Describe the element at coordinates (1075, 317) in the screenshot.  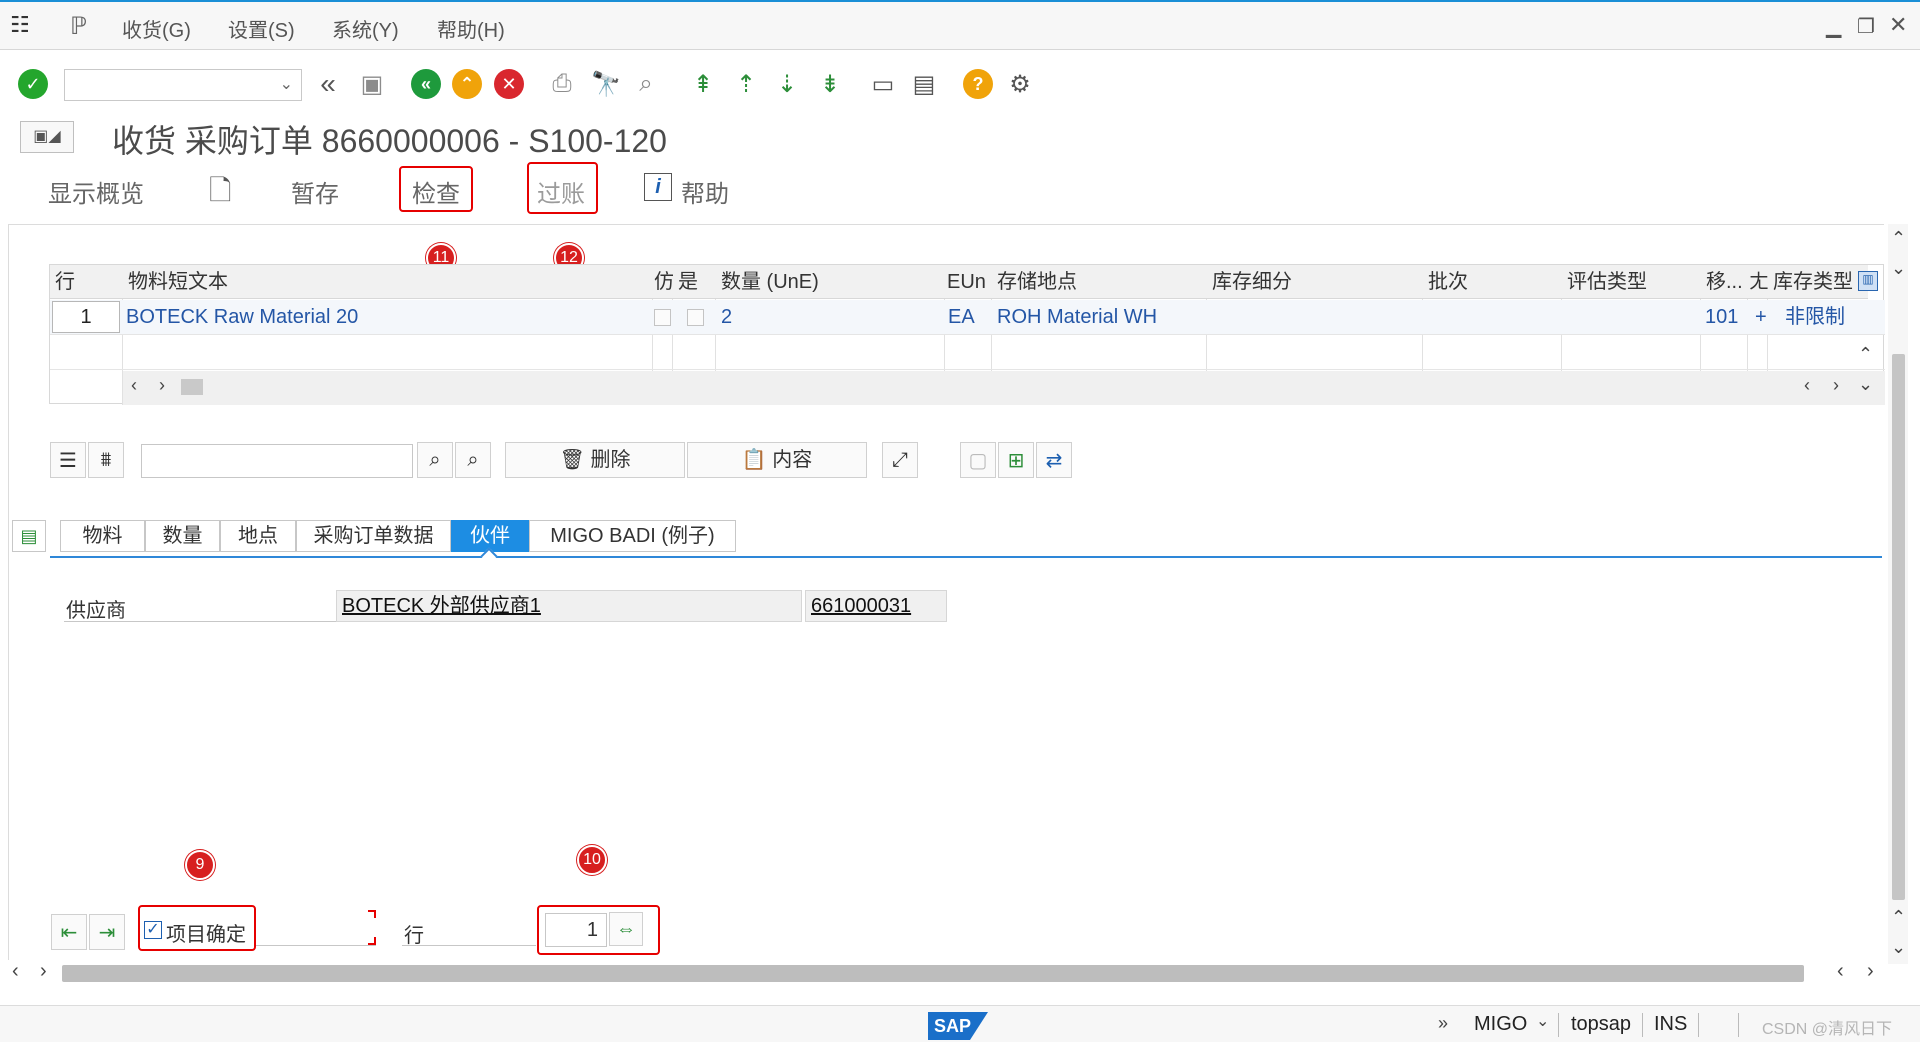
I see `storage-location: ROH Material WH` at that location.